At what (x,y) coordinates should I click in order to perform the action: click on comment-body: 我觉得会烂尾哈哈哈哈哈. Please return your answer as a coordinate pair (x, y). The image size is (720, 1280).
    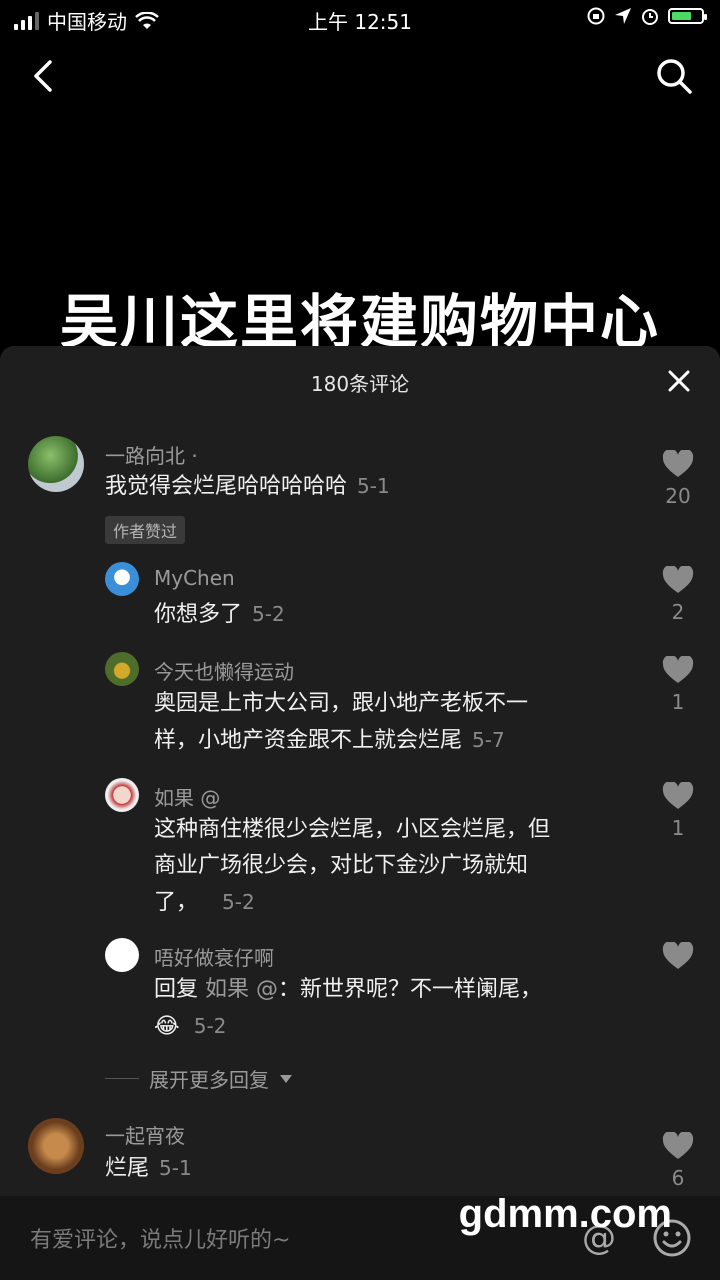
    Looking at the image, I should click on (226, 486).